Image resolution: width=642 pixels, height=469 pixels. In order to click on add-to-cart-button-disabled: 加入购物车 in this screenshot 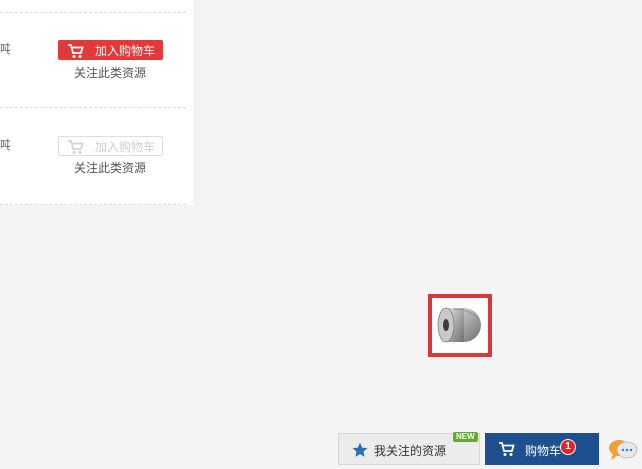, I will do `click(110, 146)`.